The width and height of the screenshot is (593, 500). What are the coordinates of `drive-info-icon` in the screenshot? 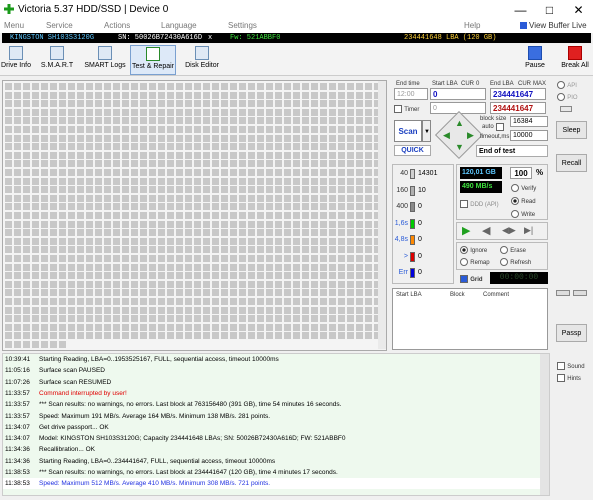 It's located at (16, 53).